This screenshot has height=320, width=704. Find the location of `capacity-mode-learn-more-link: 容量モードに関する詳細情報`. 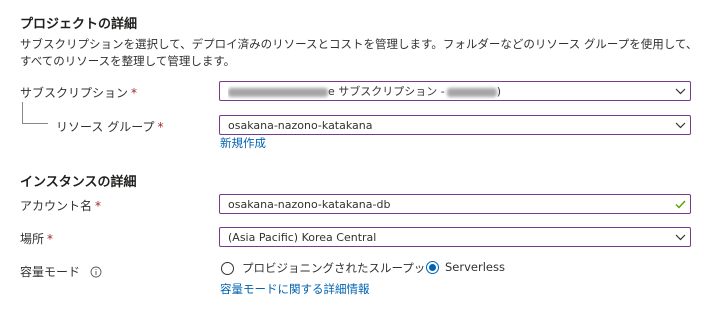

capacity-mode-learn-more-link: 容量モードに関する詳細情報 is located at coordinates (295, 289).